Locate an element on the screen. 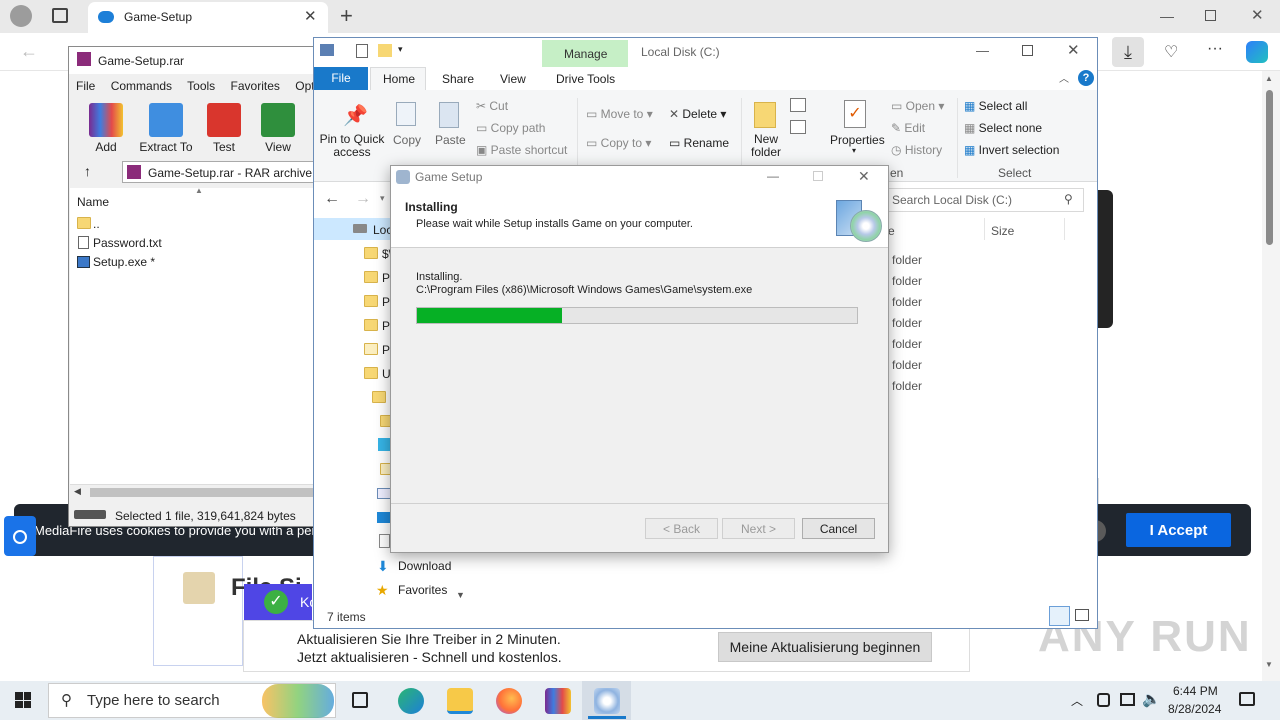 This screenshot has height=720, width=1280. start-icon is located at coordinates (23, 700).